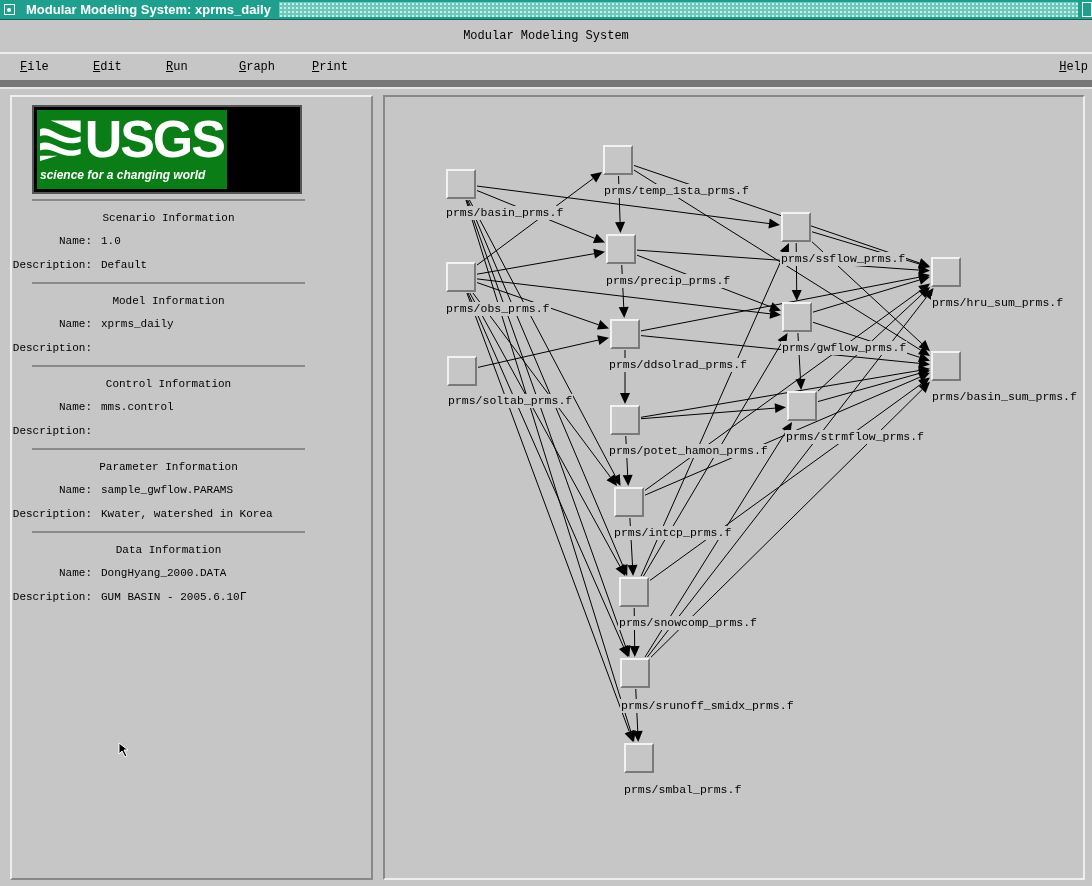 This screenshot has width=1092, height=886. I want to click on field-value: DongHyang_2000.DATA, so click(164, 573).